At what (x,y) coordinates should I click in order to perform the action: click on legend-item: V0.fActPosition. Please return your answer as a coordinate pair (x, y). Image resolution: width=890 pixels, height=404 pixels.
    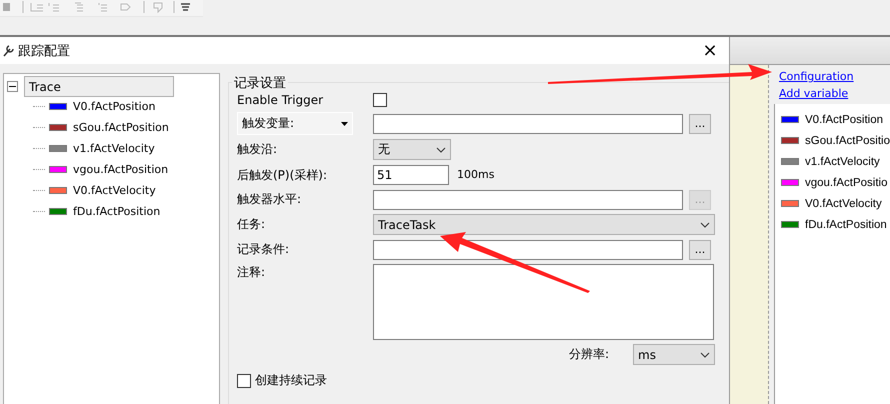
    Looking at the image, I should click on (844, 120).